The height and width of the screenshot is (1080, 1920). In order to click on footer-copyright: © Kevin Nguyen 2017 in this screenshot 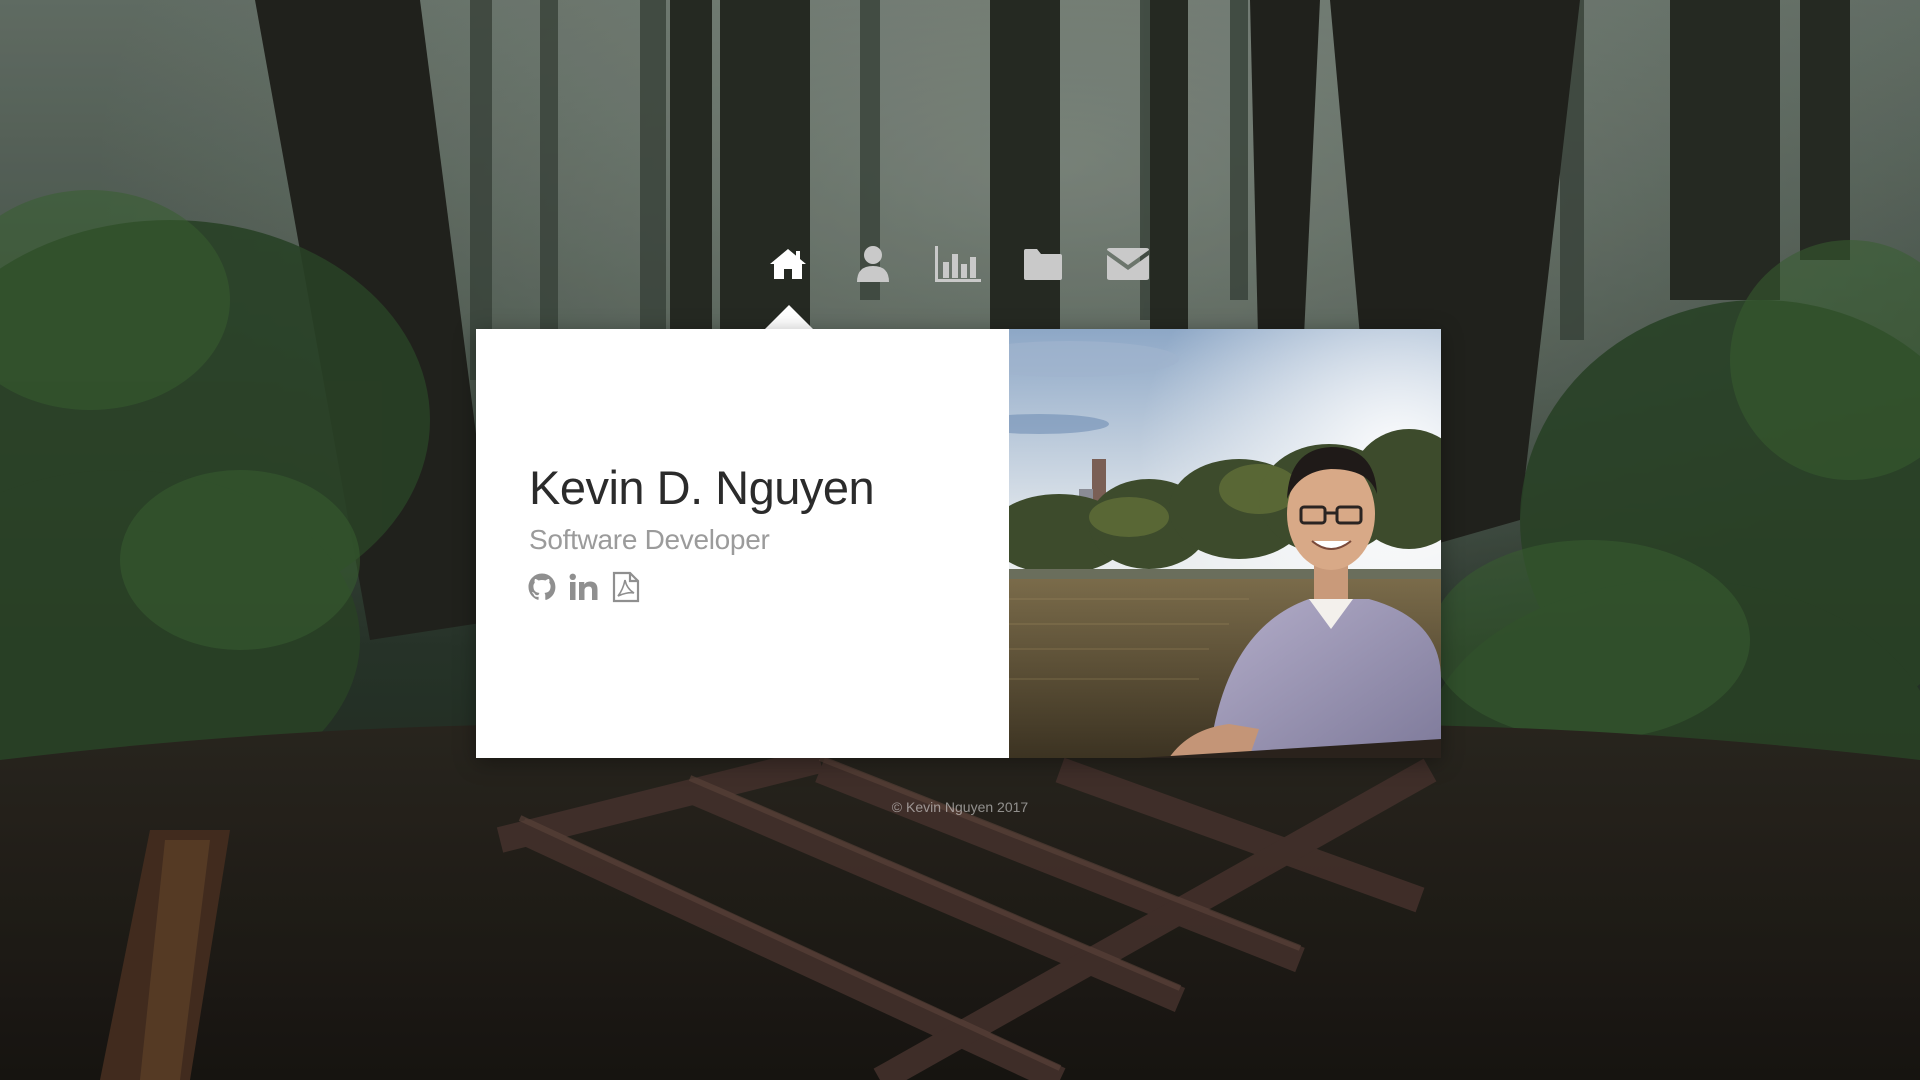, I will do `click(960, 807)`.